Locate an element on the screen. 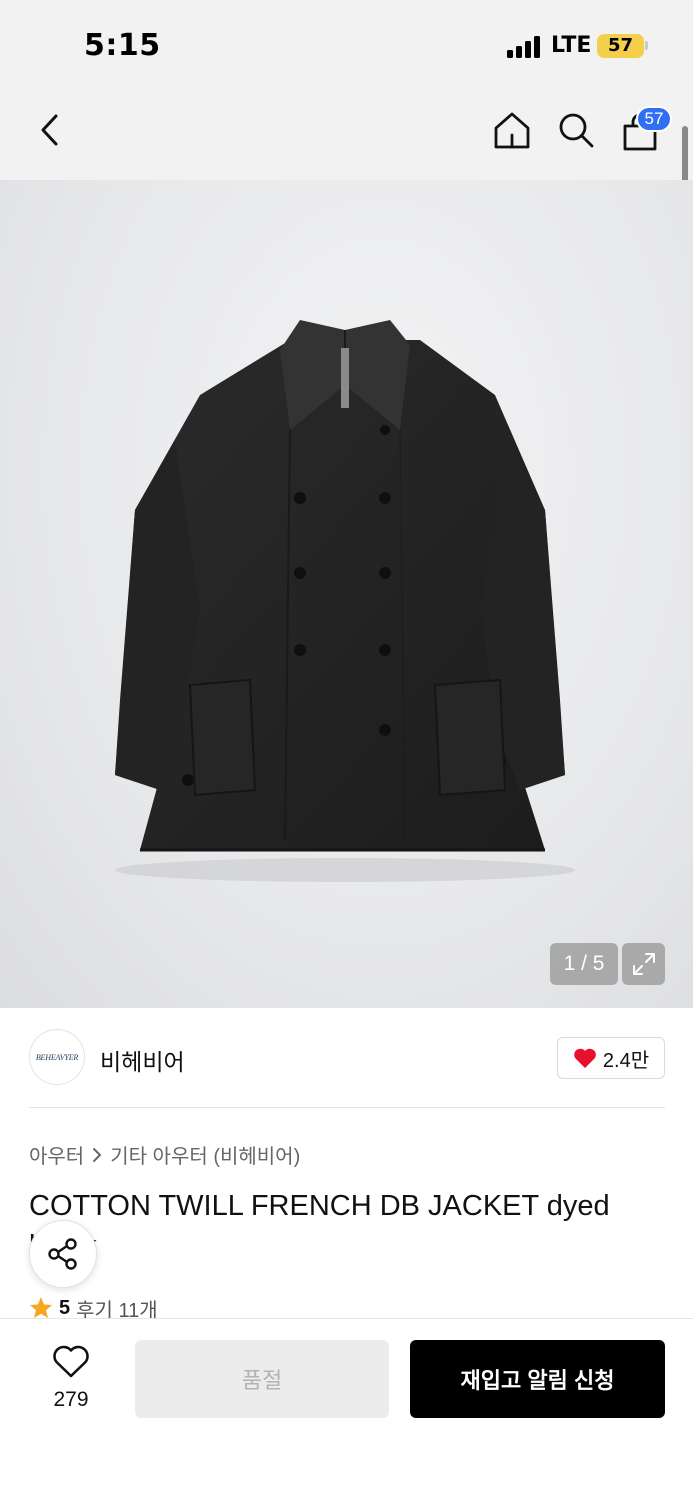 The width and height of the screenshot is (693, 1500). expand-button is located at coordinates (643, 964).